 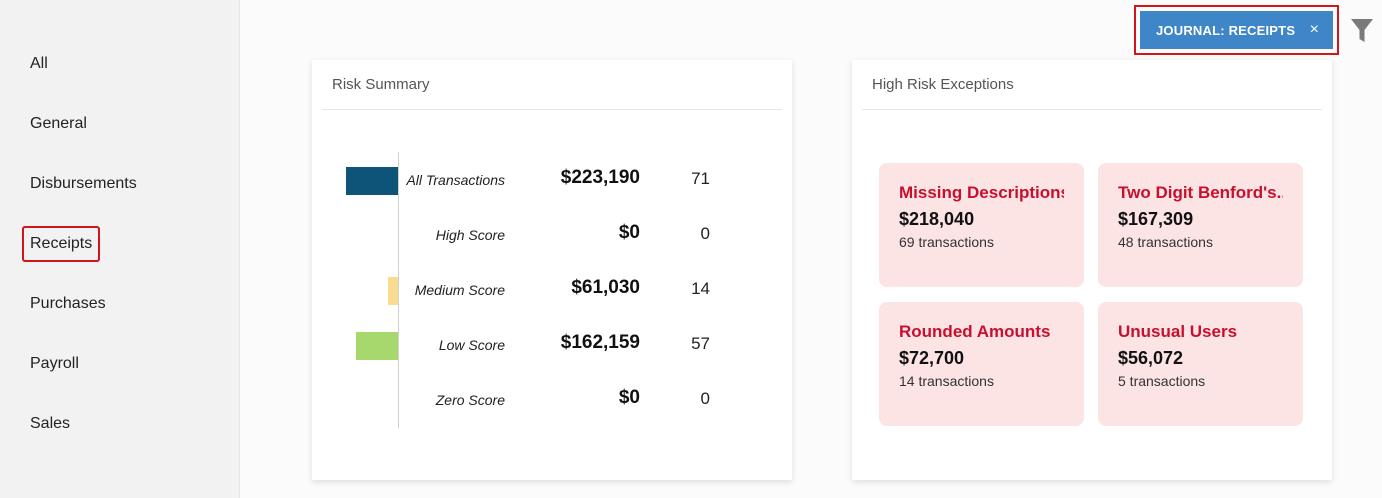 What do you see at coordinates (1165, 242) in the screenshot?
I see `tile-count: 48 transactions` at bounding box center [1165, 242].